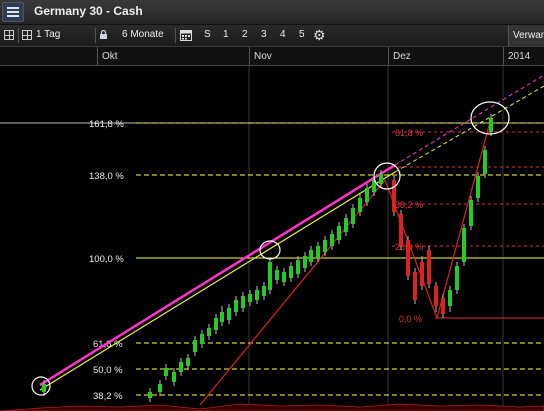 Image resolution: width=544 pixels, height=411 pixels. I want to click on lock-icon, so click(103, 34).